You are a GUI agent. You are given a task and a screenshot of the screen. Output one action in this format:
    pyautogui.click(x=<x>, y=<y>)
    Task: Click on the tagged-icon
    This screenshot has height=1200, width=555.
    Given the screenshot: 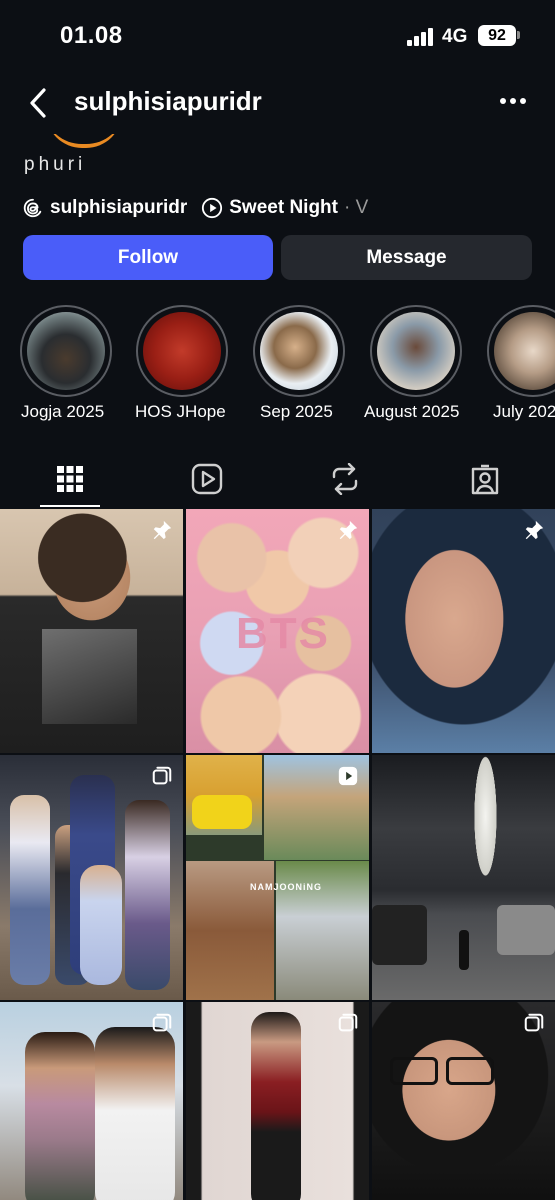 What is the action you would take?
    pyautogui.click(x=485, y=479)
    